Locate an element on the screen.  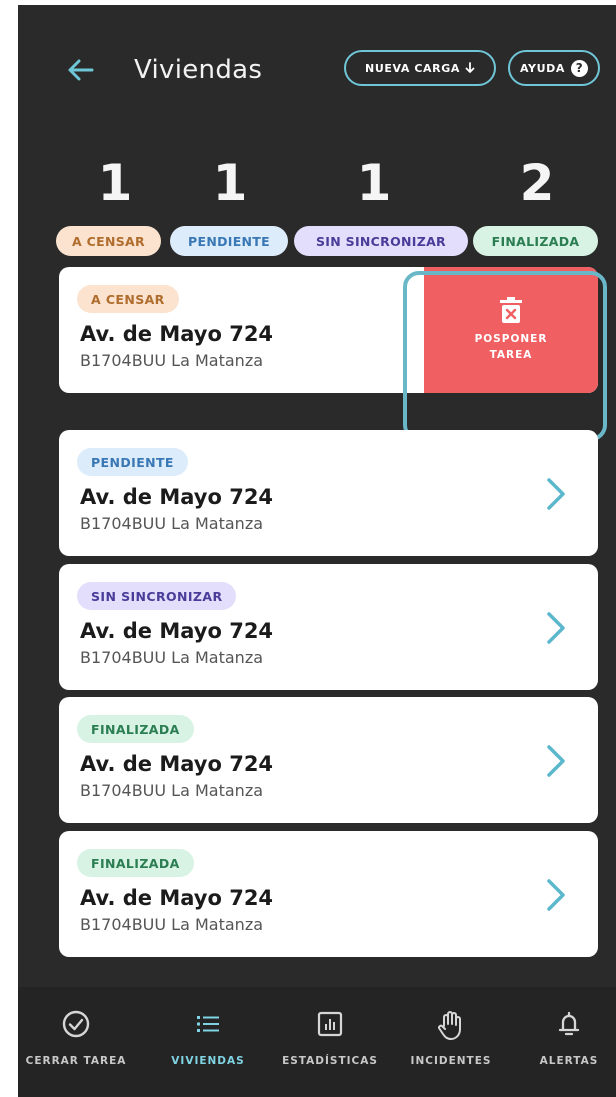
stat-badge-a-censar: A CENSAR is located at coordinates (108, 241).